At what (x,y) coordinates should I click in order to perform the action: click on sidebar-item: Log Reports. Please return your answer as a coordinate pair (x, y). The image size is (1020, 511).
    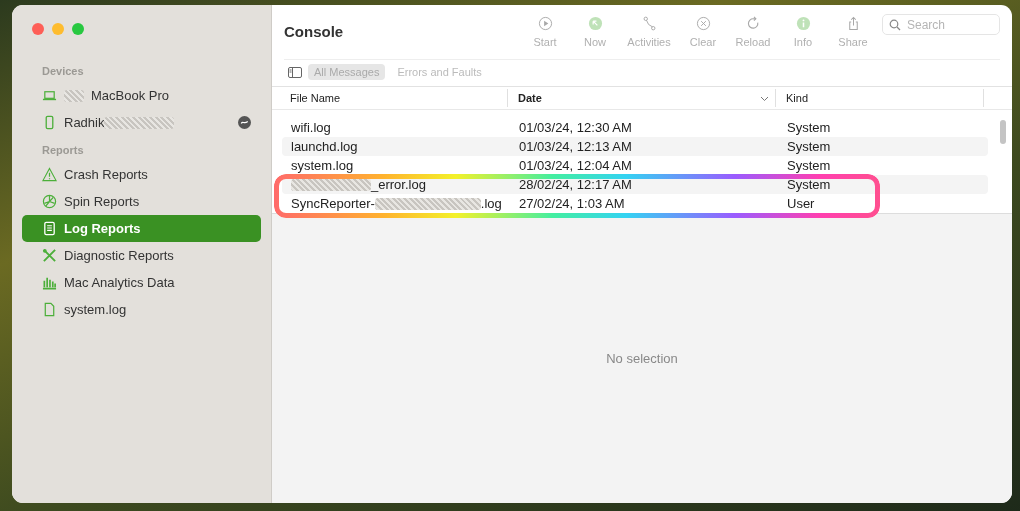
    Looking at the image, I should click on (141, 228).